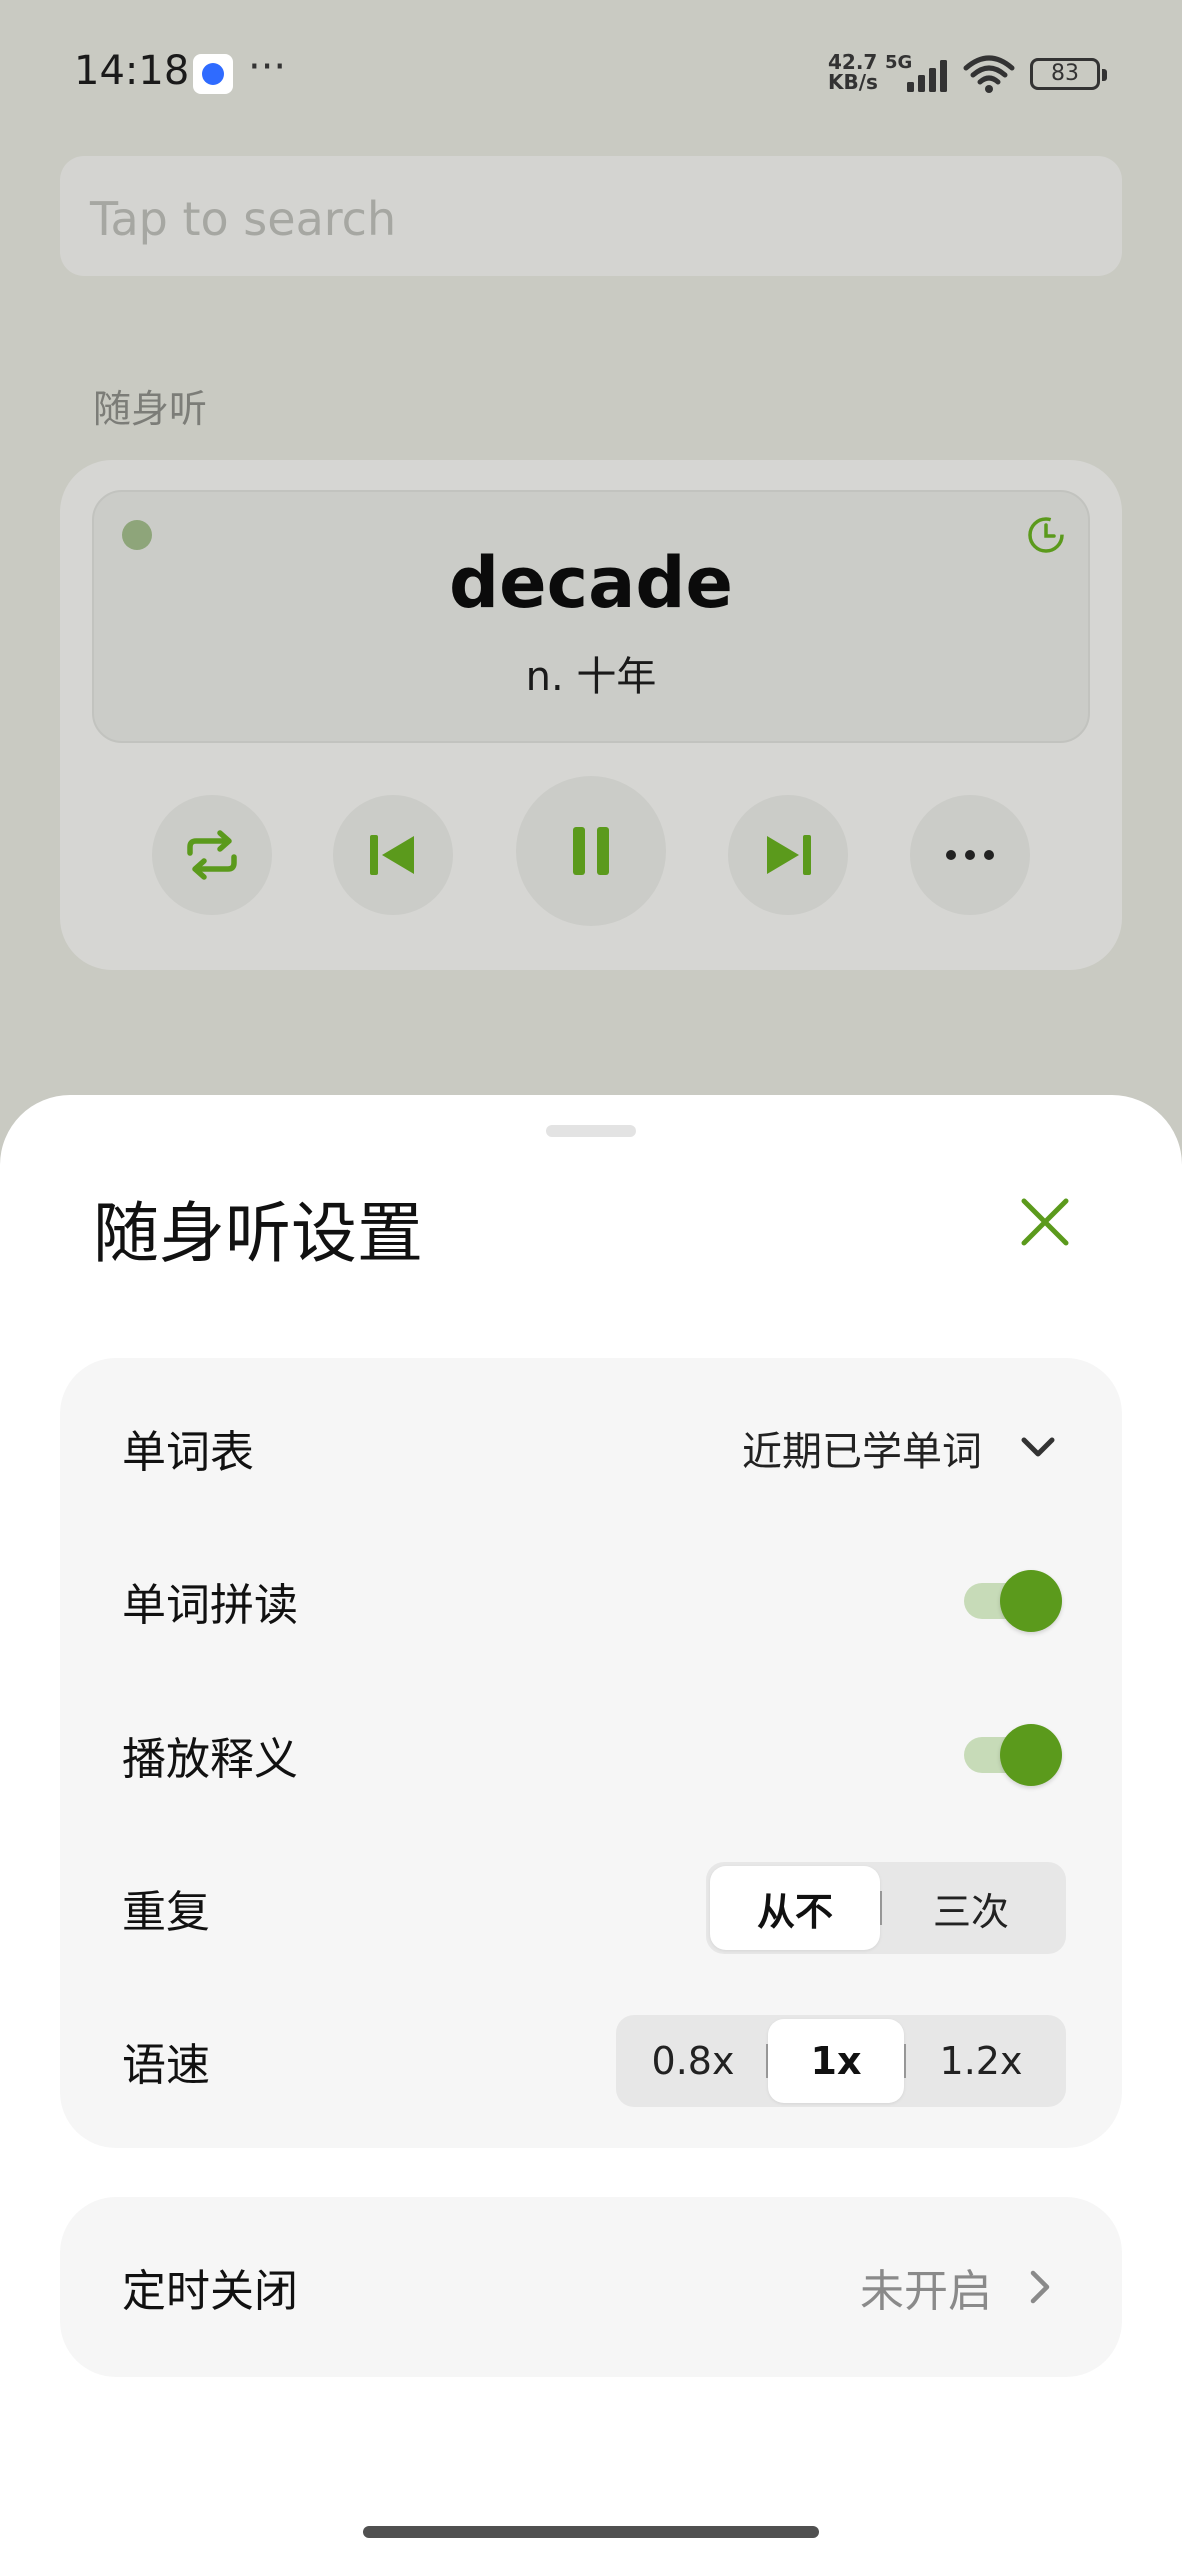 The height and width of the screenshot is (2560, 1182). Describe the element at coordinates (591, 75) in the screenshot. I see `status-bar: 14:18 ··· 42.7 KB/s 5G 83` at that location.